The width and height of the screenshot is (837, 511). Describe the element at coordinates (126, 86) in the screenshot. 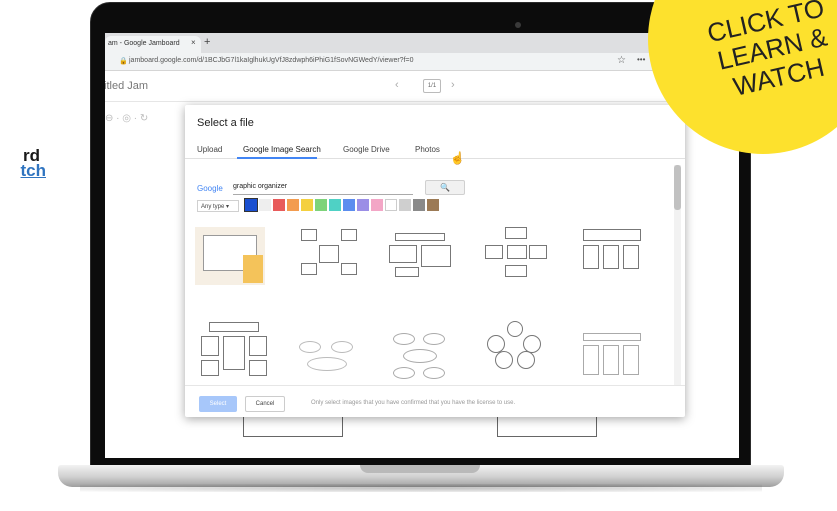

I see `jam-title: titled Jam` at that location.